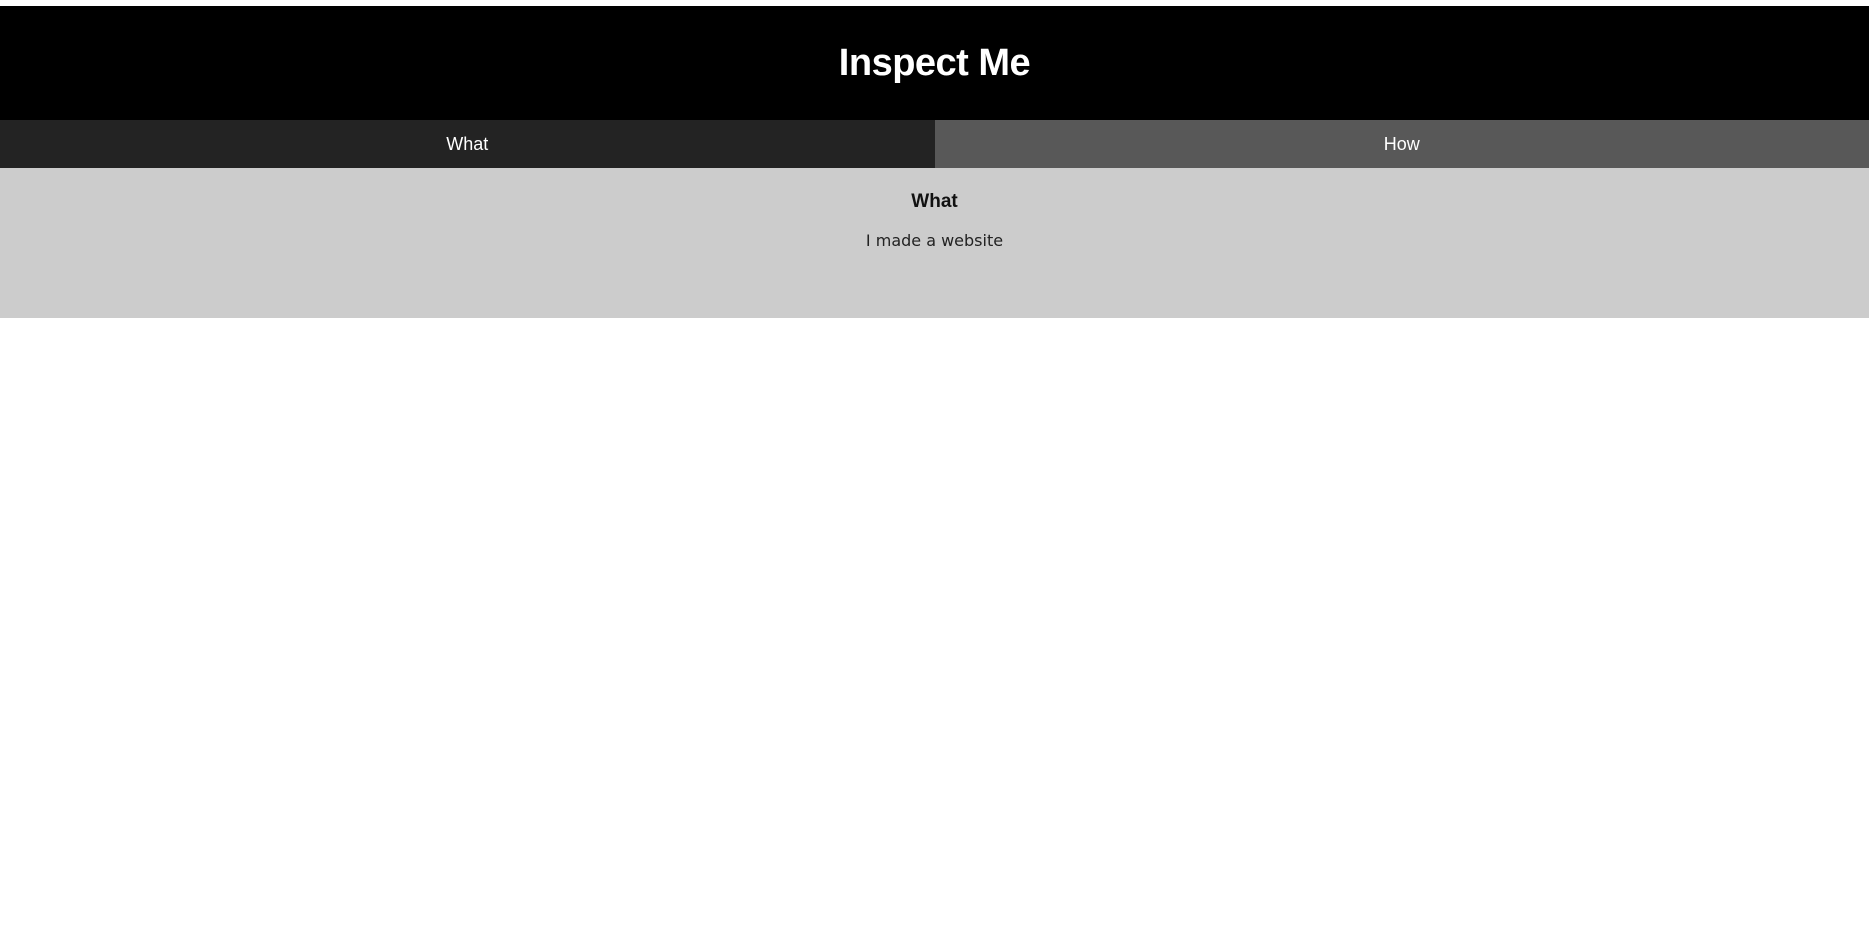 The height and width of the screenshot is (931, 1869). I want to click on tab-bar: What How, so click(934, 144).